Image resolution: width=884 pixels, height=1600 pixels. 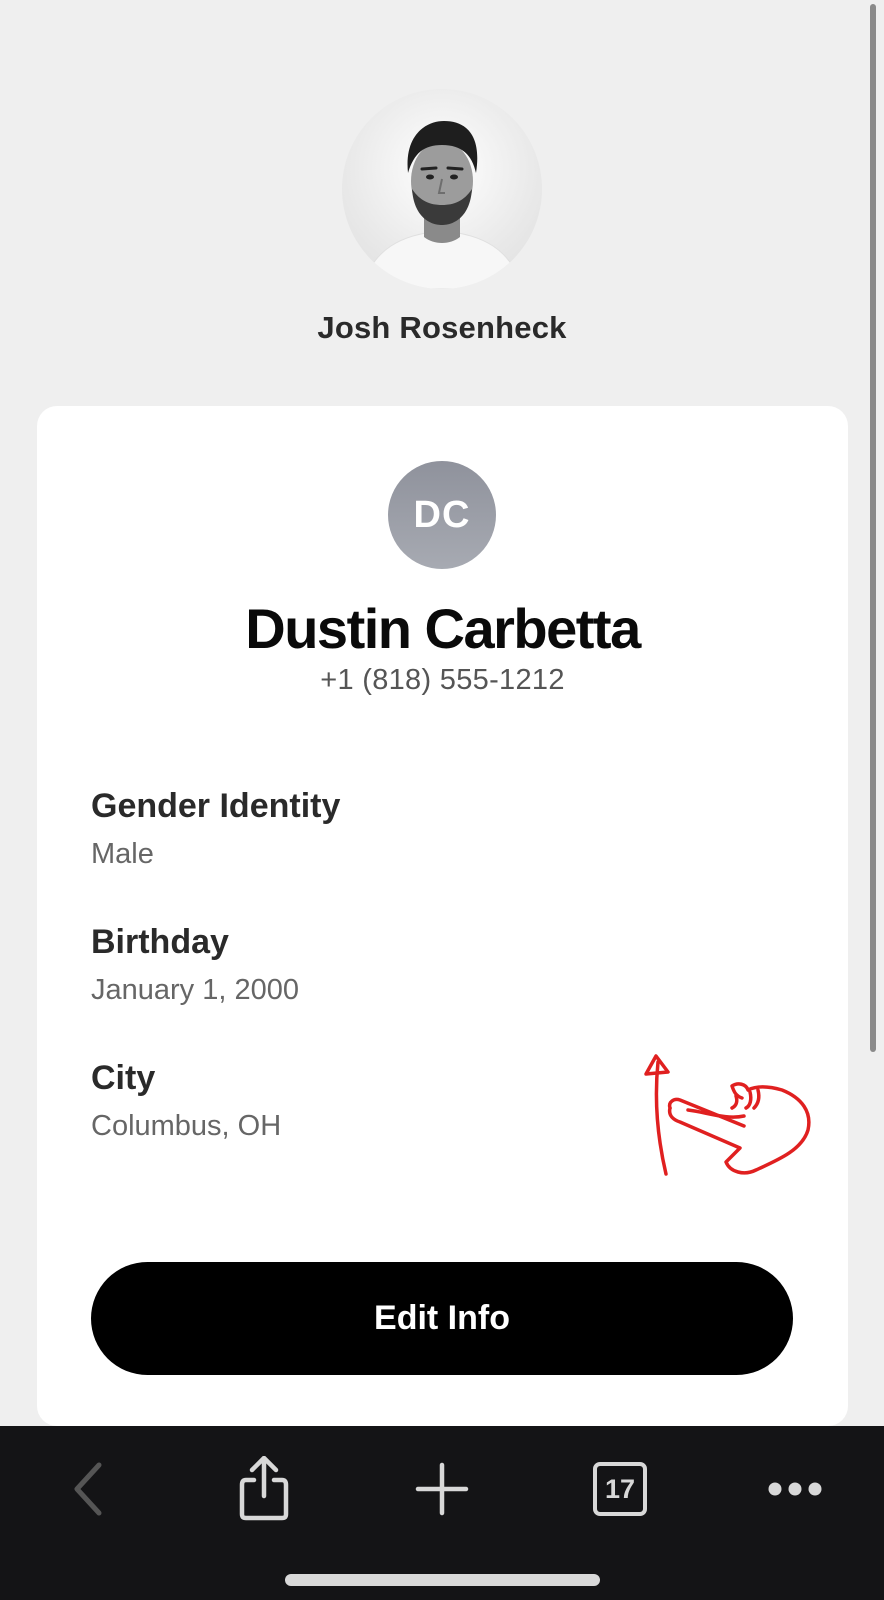 What do you see at coordinates (122, 854) in the screenshot?
I see `field-value: Male` at bounding box center [122, 854].